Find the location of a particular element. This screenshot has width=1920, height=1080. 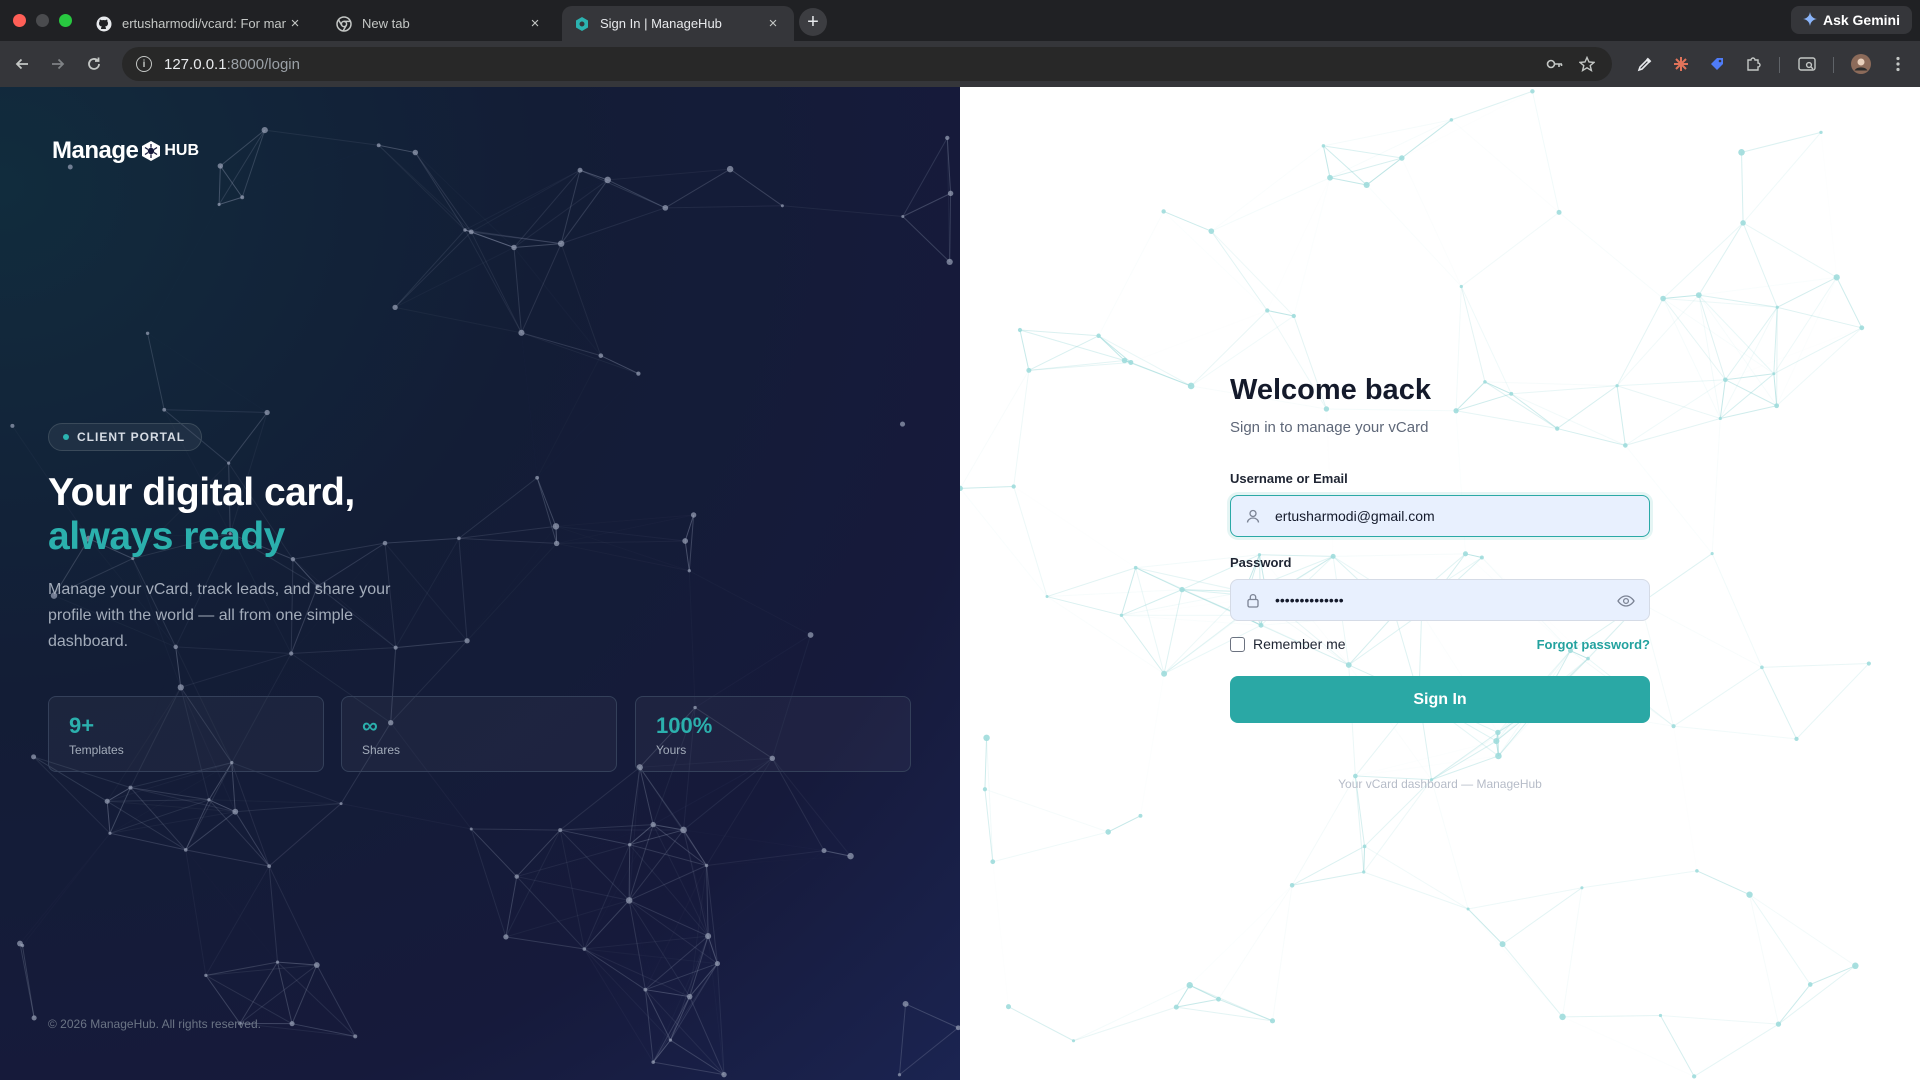

forgot-password-link: Forgot password? is located at coordinates (1593, 644).